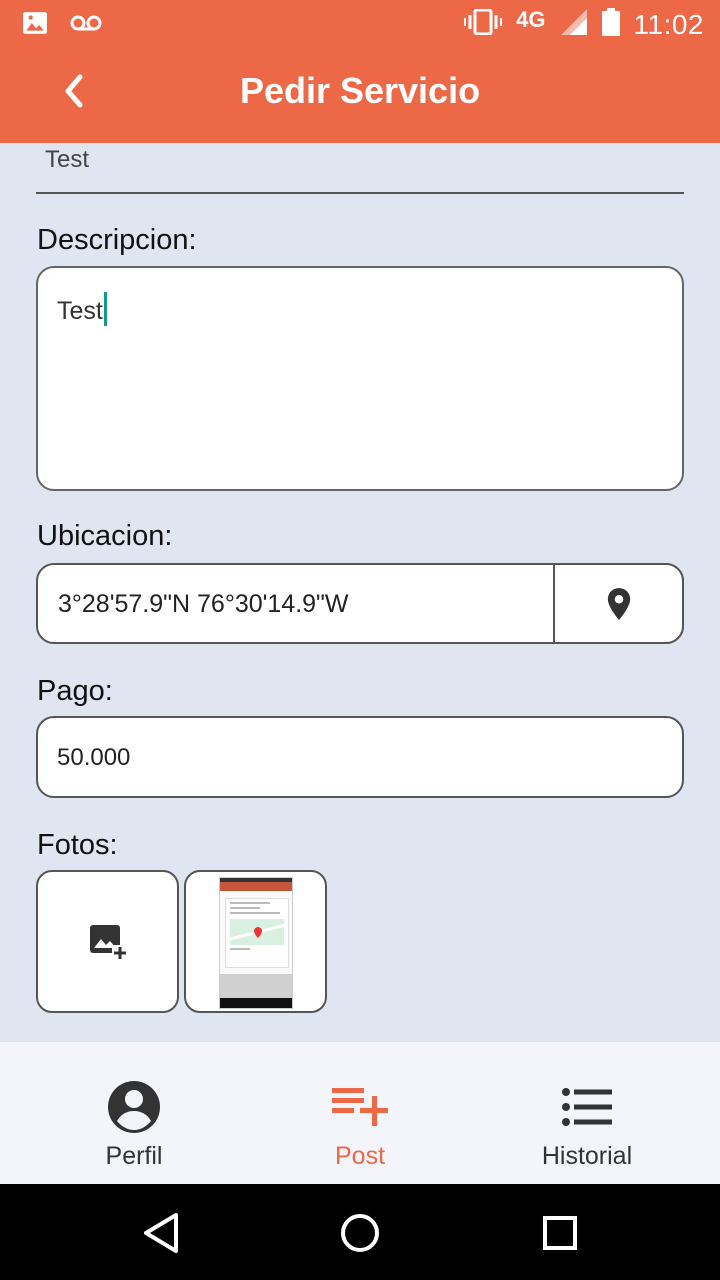 This screenshot has height=1280, width=720. What do you see at coordinates (203, 604) in the screenshot?
I see `ubicacion-value: 3°28'57.9"N 76°30'14.9"W` at bounding box center [203, 604].